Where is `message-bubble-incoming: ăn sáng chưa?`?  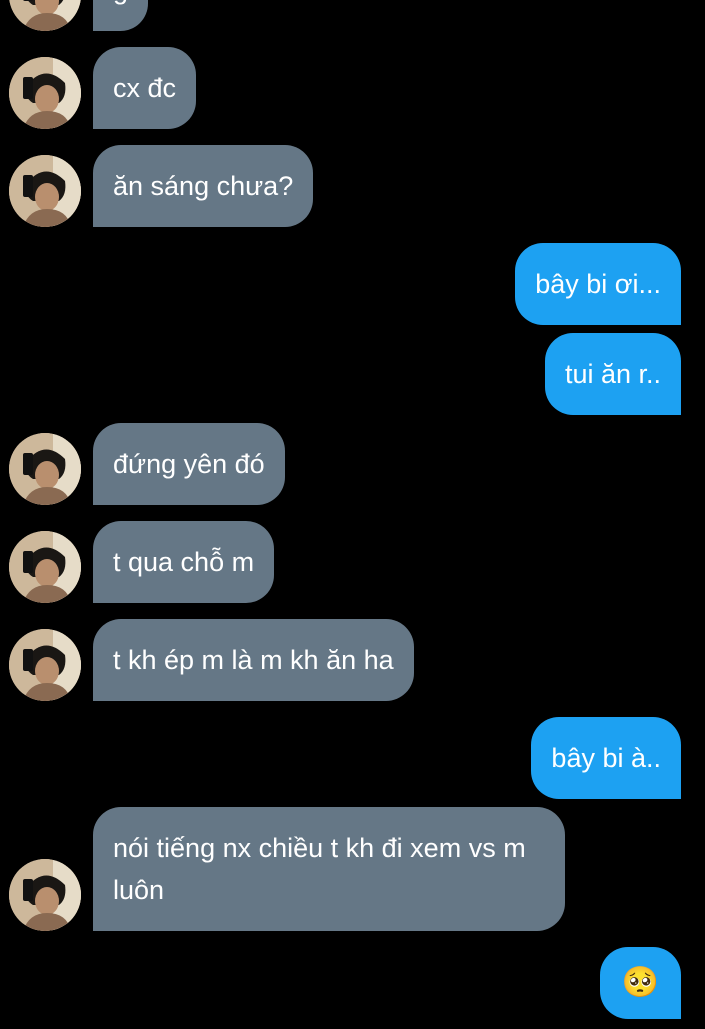
message-bubble-incoming: ăn sáng chưa? is located at coordinates (203, 186).